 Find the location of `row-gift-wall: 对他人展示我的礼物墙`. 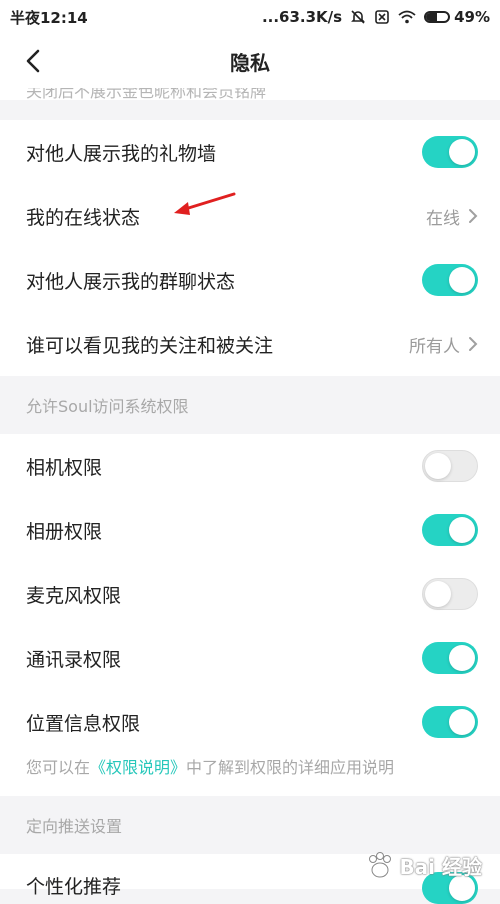

row-gift-wall: 对他人展示我的礼物墙 is located at coordinates (250, 152).